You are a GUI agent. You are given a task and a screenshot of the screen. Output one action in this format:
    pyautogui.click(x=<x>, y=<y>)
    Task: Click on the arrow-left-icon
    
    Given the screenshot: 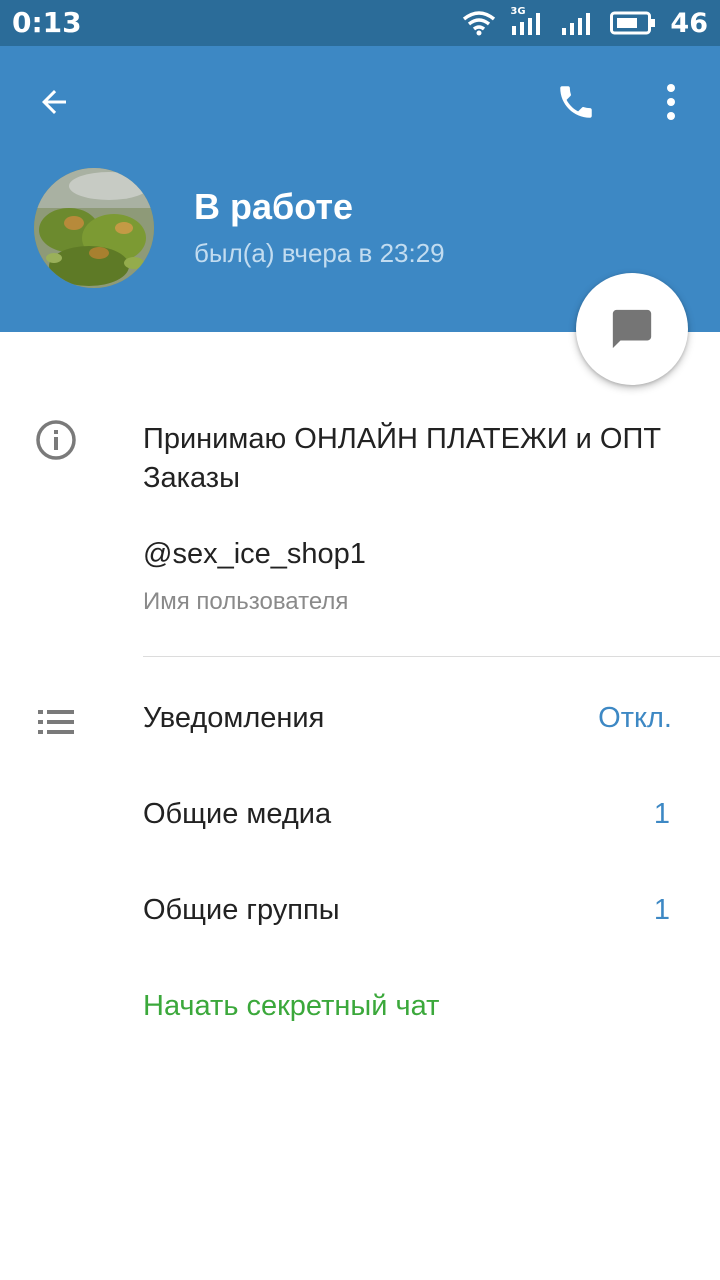 What is the action you would take?
    pyautogui.click(x=54, y=102)
    